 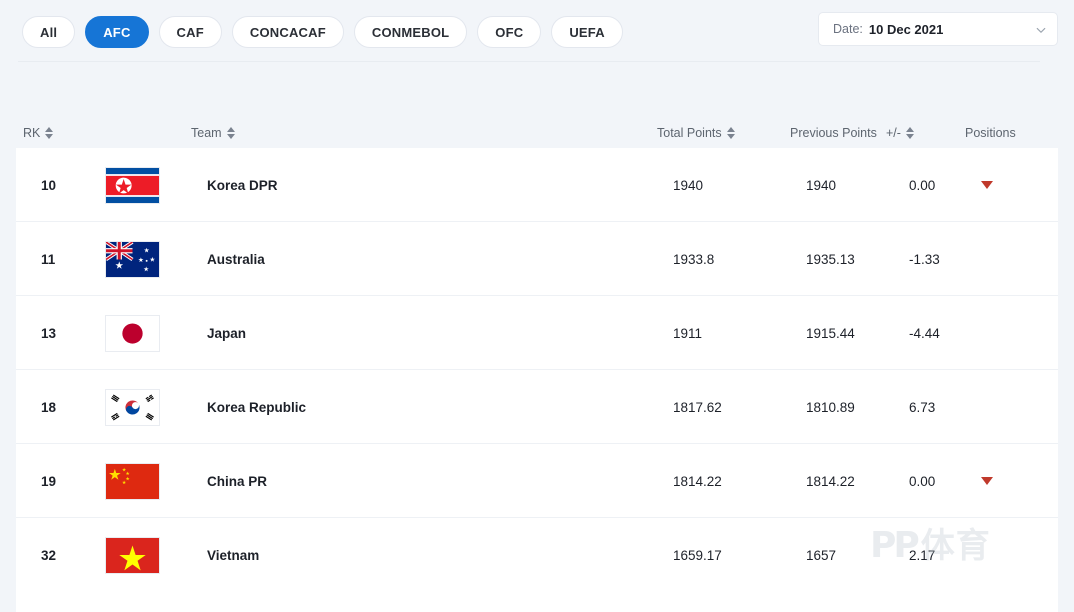 I want to click on cell-team-name: Australia, so click(x=236, y=259).